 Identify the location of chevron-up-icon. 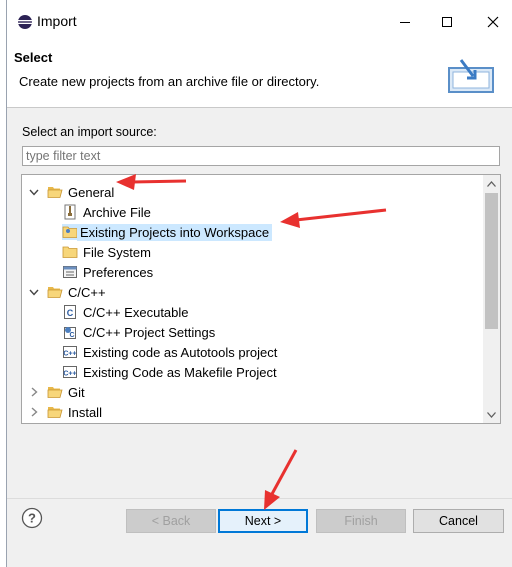
(491, 183).